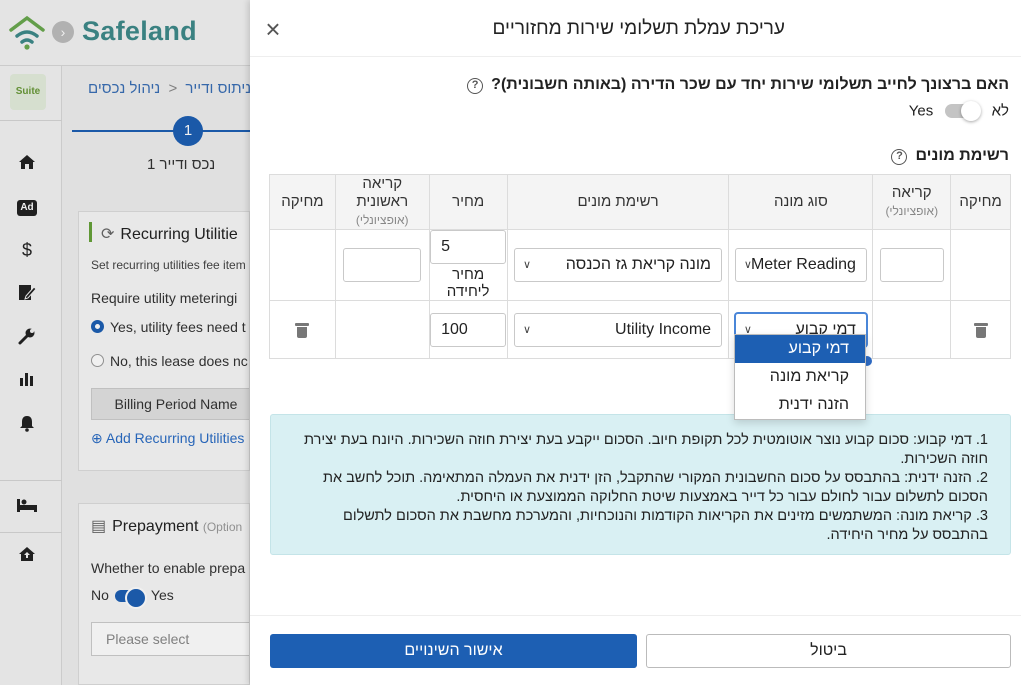 This screenshot has width=1021, height=685. I want to click on first-reading-input, so click(382, 265).